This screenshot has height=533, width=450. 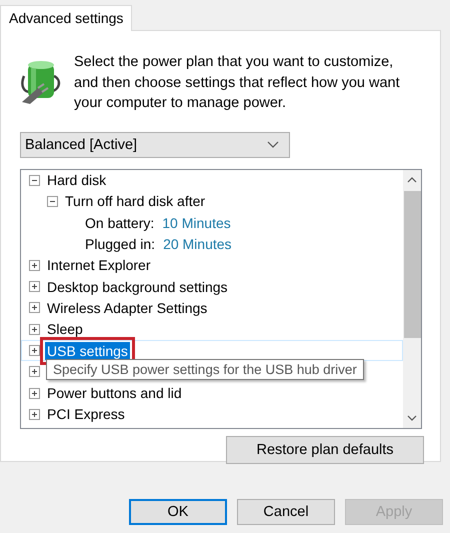 What do you see at coordinates (178, 512) in the screenshot?
I see `dialog-button: OK` at bounding box center [178, 512].